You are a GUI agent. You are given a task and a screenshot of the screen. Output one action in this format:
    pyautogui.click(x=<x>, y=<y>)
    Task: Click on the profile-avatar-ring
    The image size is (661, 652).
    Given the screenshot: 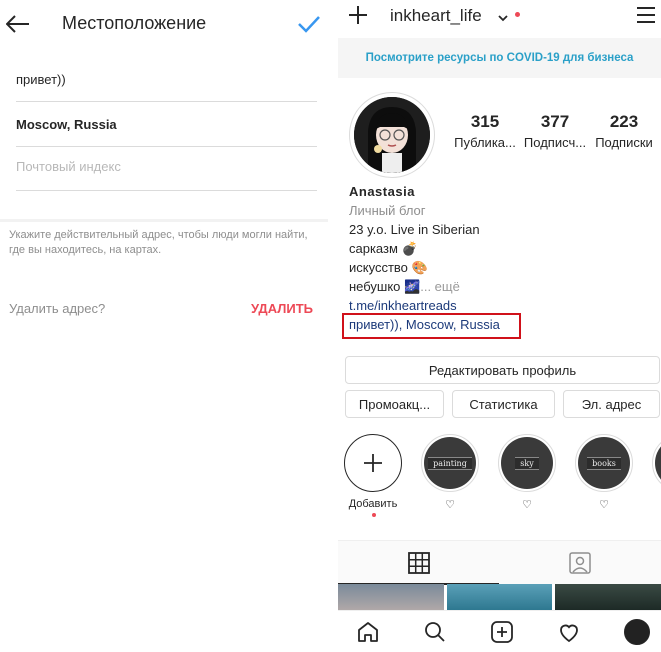 What is the action you would take?
    pyautogui.click(x=392, y=135)
    